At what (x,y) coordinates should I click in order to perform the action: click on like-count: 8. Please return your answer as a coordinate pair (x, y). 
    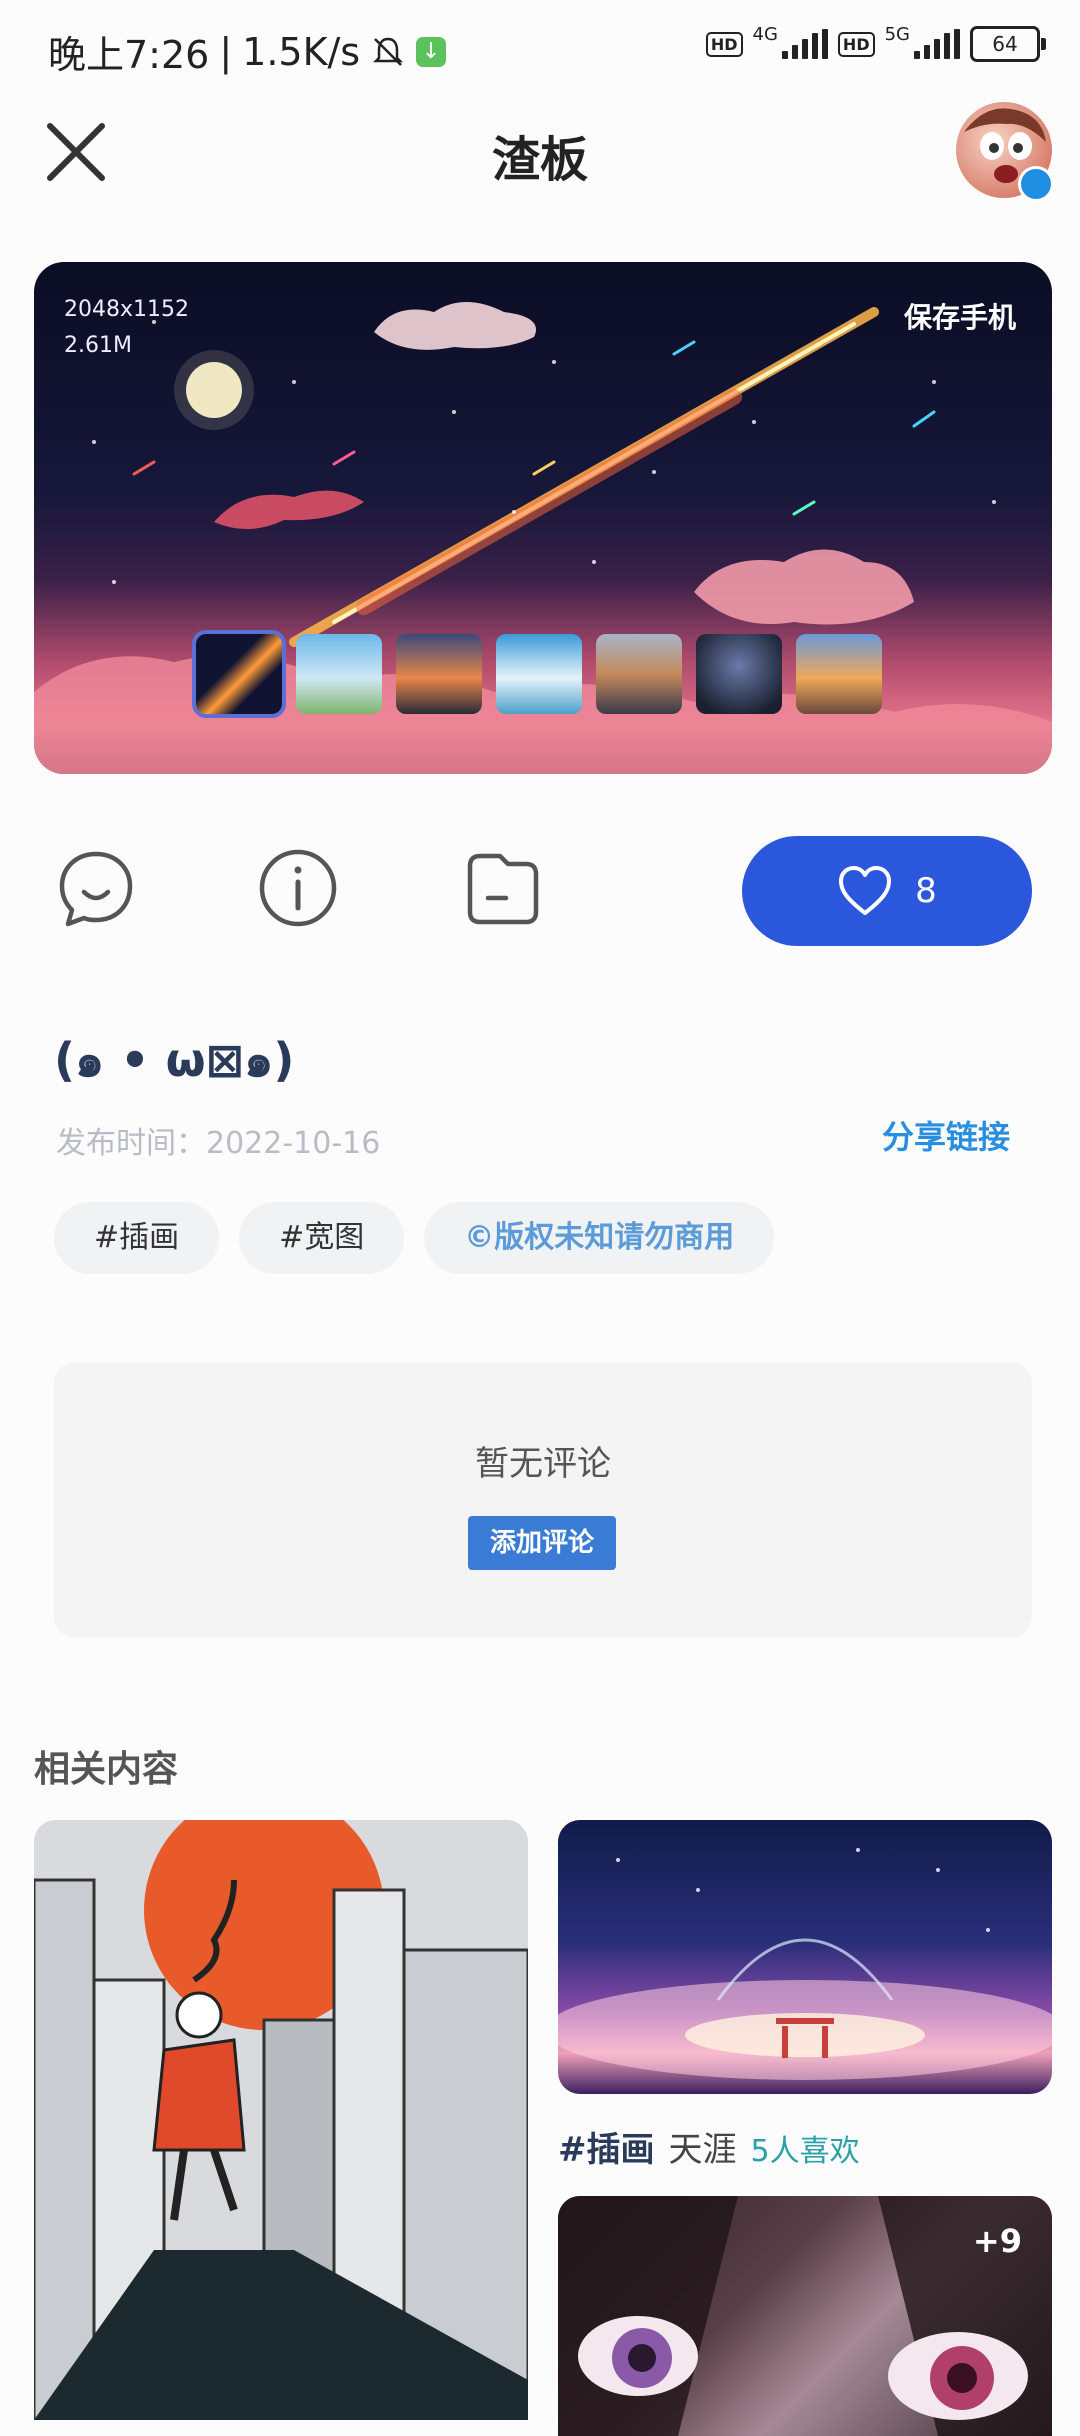
    Looking at the image, I should click on (926, 891).